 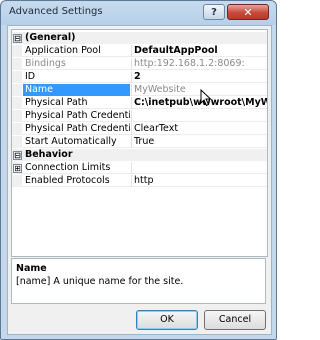 What do you see at coordinates (199, 103) in the screenshot?
I see `property-value: C:\inetpub\wwwroot\MyWebs` at bounding box center [199, 103].